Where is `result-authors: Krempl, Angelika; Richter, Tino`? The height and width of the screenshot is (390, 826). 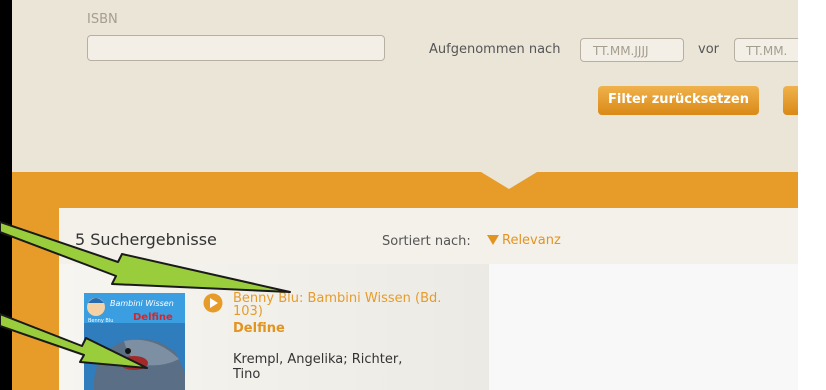 result-authors: Krempl, Angelika; Richter, Tino is located at coordinates (318, 367).